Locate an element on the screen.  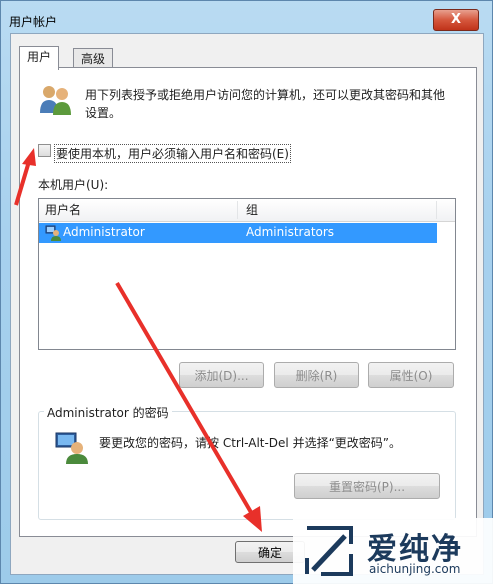
watermark: 爱纯净 aichunjing.com is located at coordinates (393, 551).